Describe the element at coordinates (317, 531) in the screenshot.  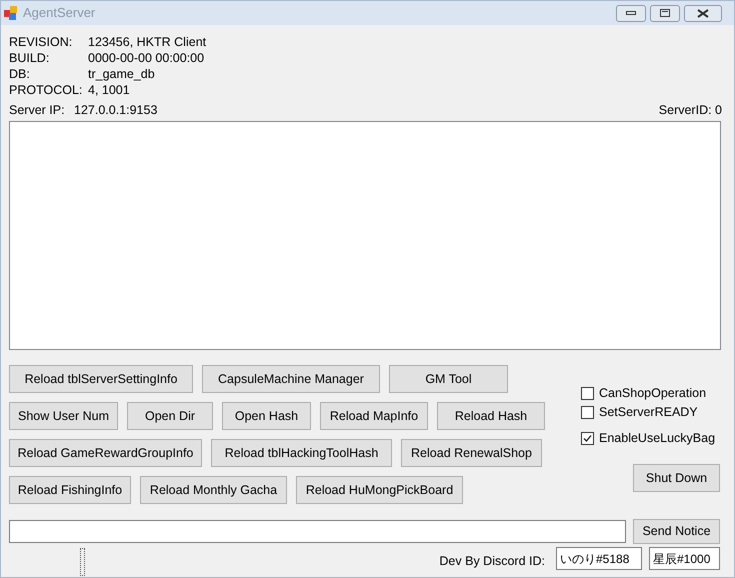
I see `notice-input-field` at that location.